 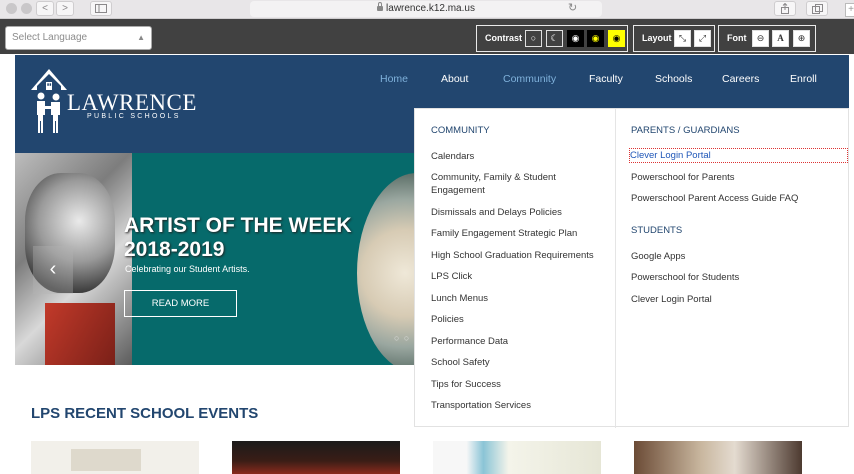 I want to click on new-tab-button: +, so click(x=849, y=10).